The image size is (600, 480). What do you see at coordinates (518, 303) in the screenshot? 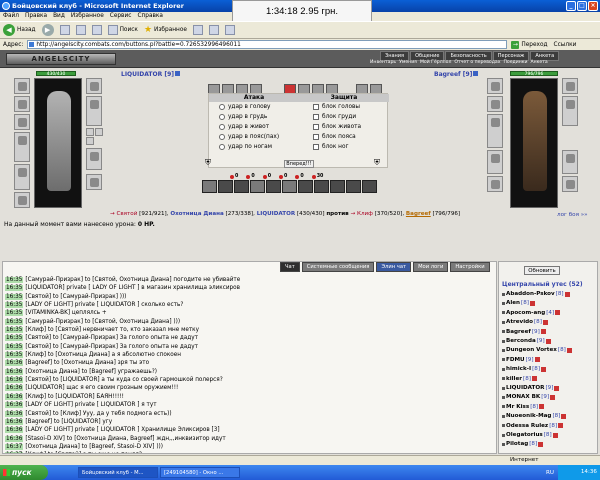
I see `user-list-item: Alen [8]` at bounding box center [518, 303].